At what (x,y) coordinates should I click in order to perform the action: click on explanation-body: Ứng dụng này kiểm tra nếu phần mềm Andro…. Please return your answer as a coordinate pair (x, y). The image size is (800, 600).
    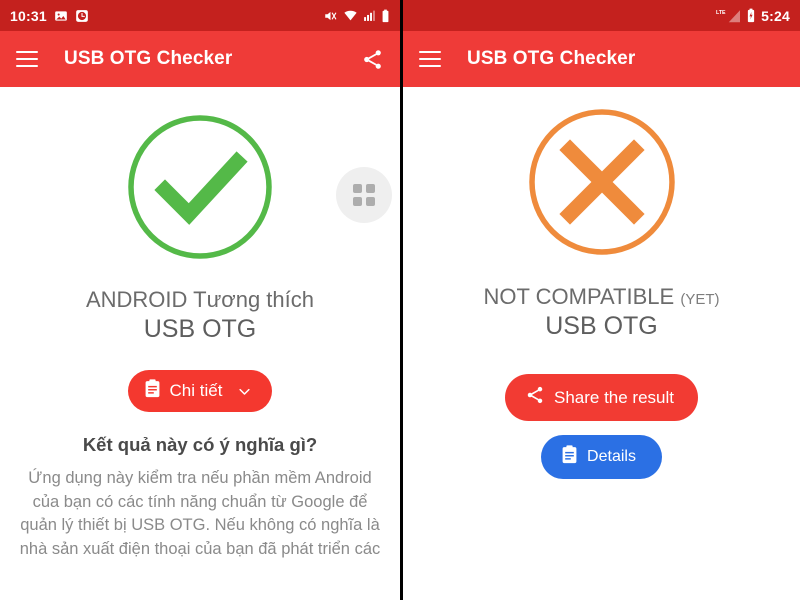
    Looking at the image, I should click on (200, 513).